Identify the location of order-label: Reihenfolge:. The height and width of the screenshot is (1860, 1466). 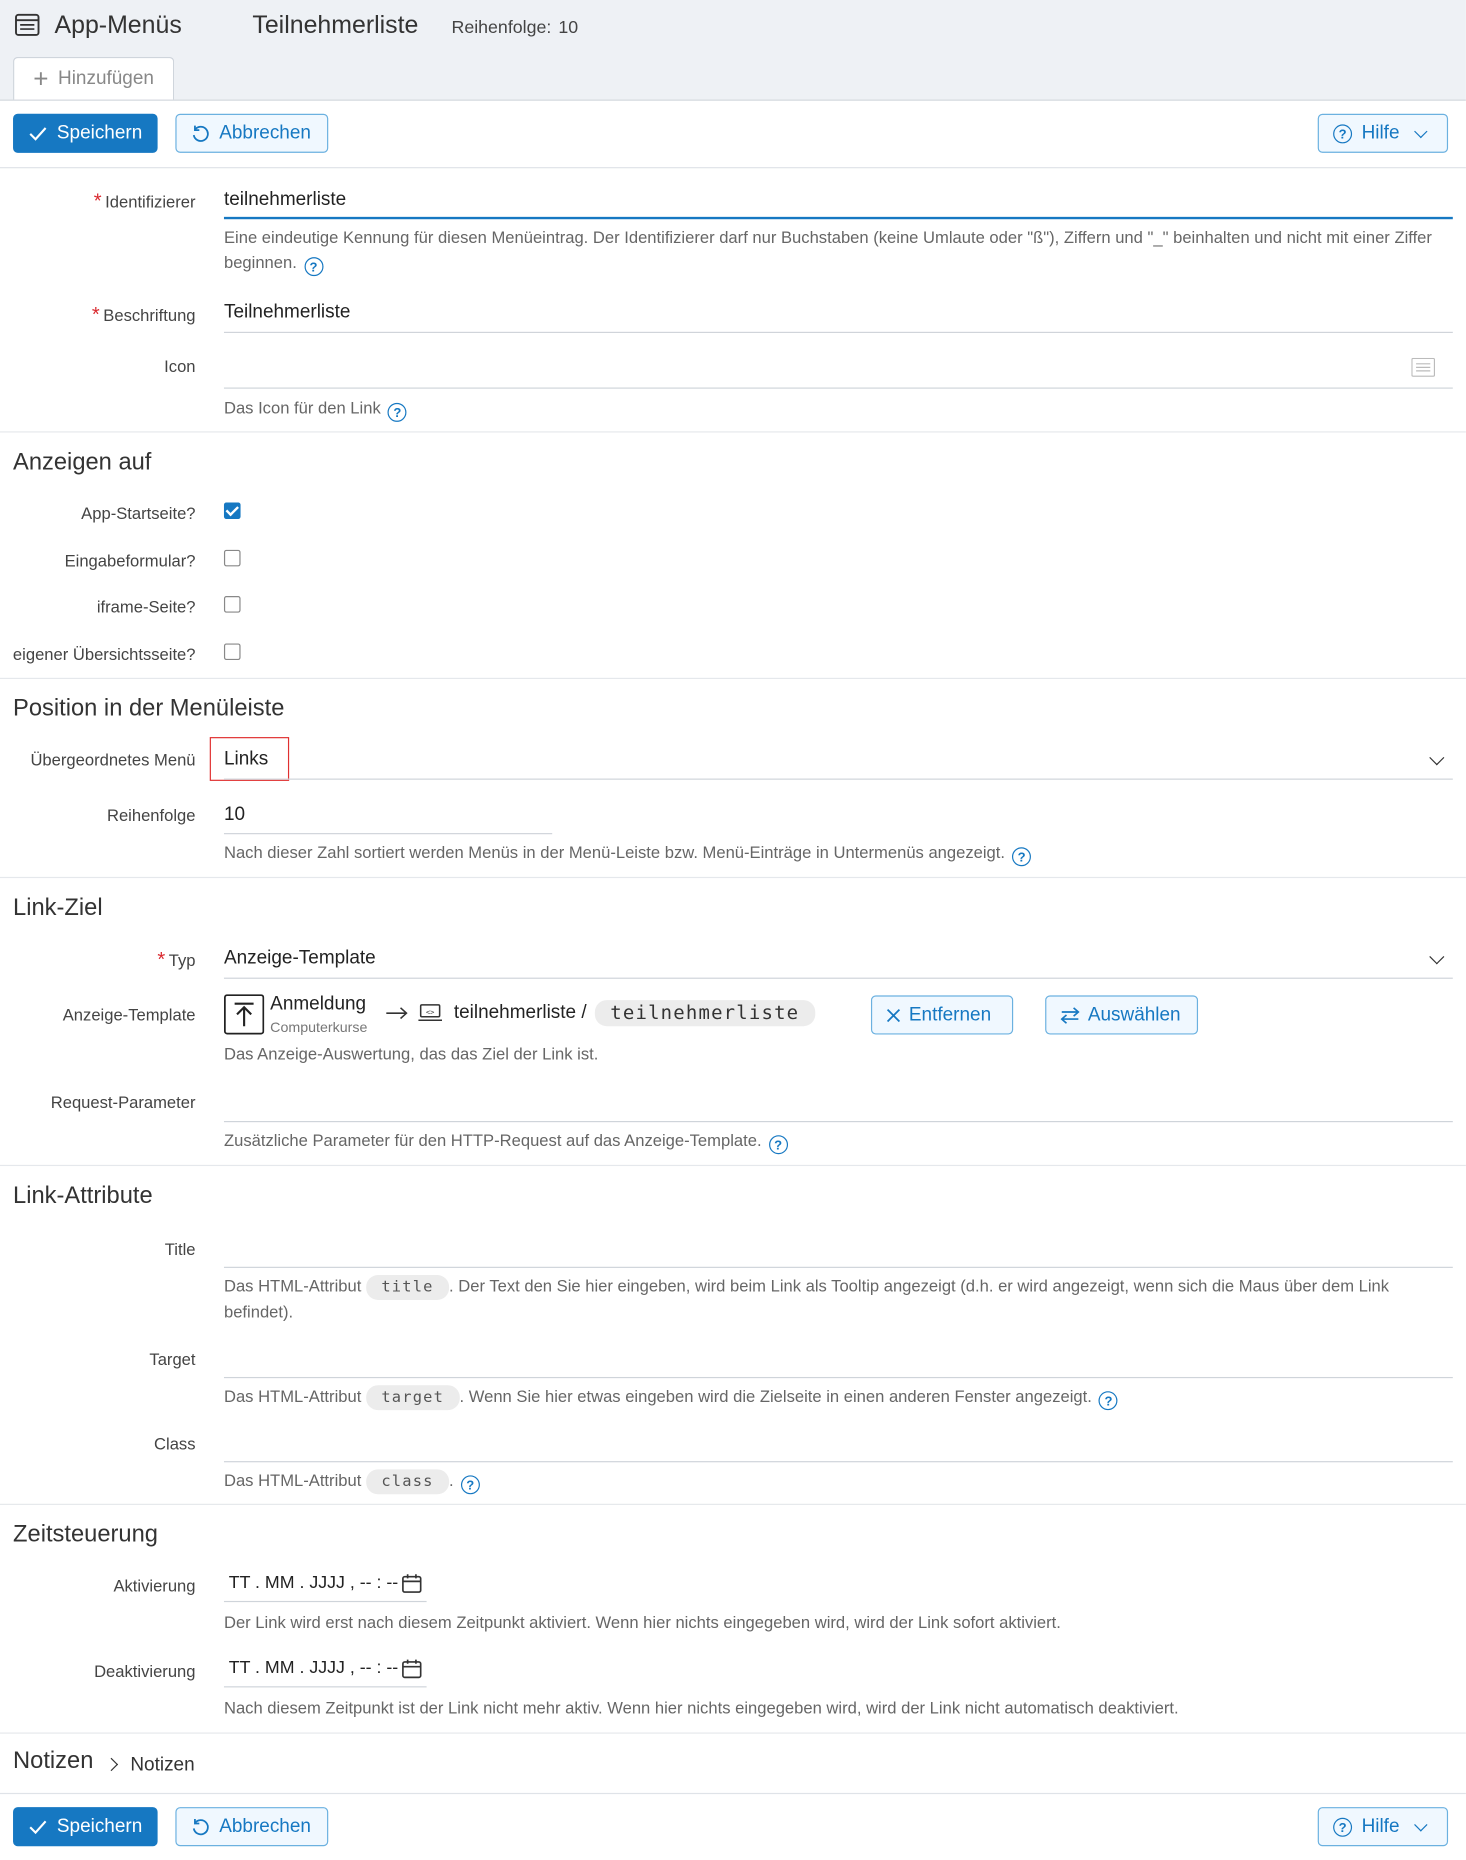
(501, 27).